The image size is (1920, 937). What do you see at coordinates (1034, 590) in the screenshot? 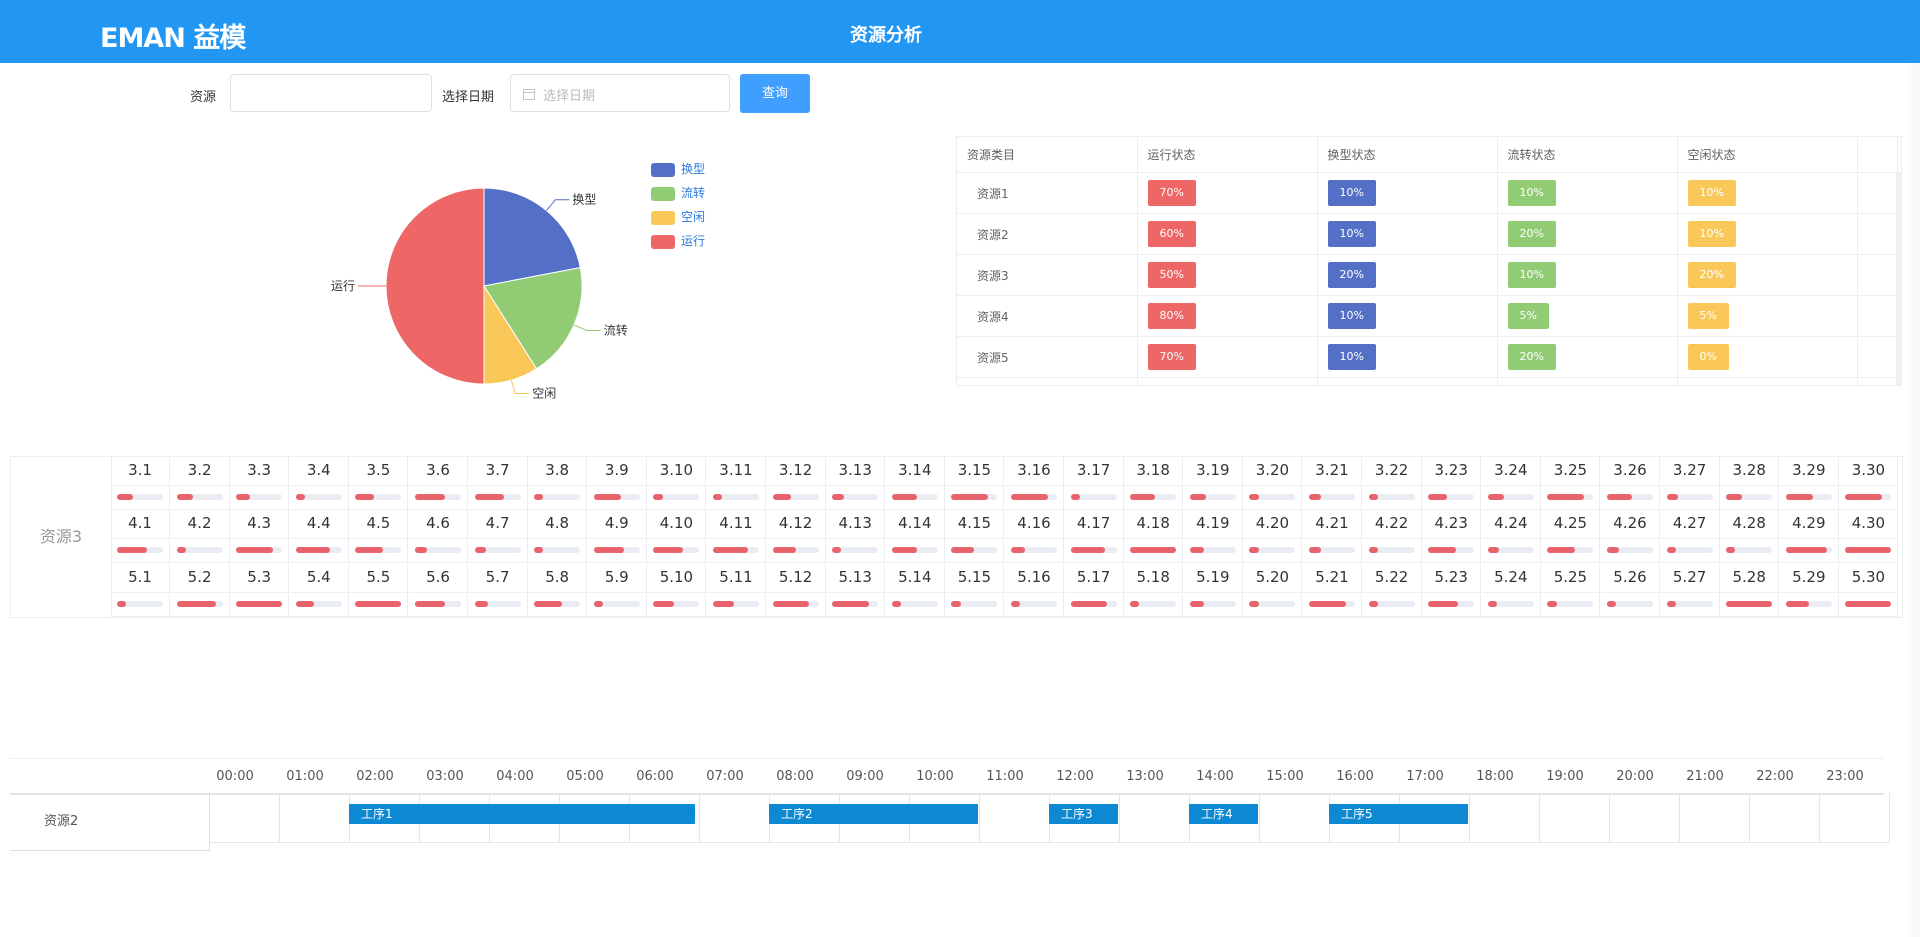
I see `calendar-day-cell: 5.16` at bounding box center [1034, 590].